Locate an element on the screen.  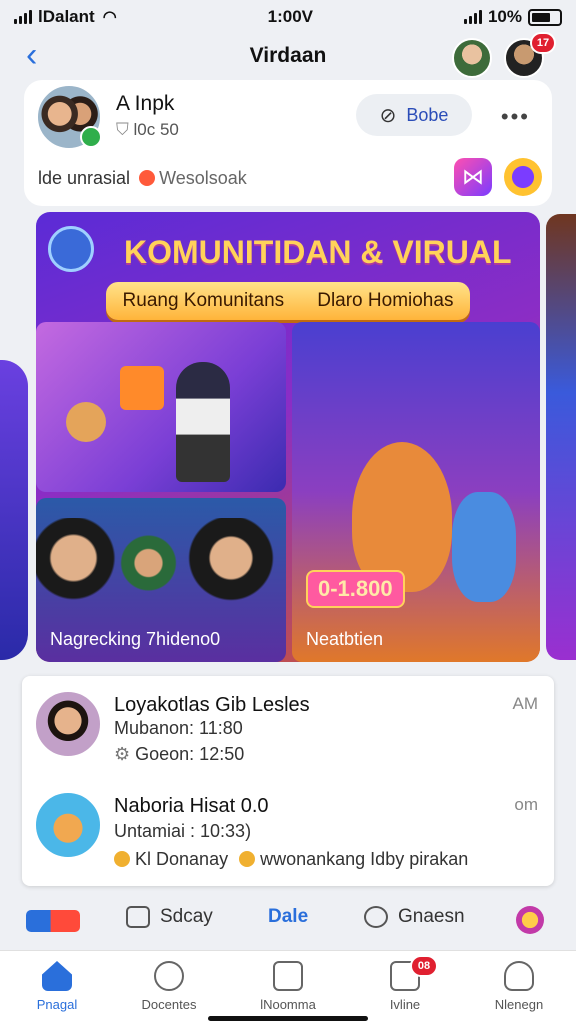
signal-icon is located at coordinates (23, 17).